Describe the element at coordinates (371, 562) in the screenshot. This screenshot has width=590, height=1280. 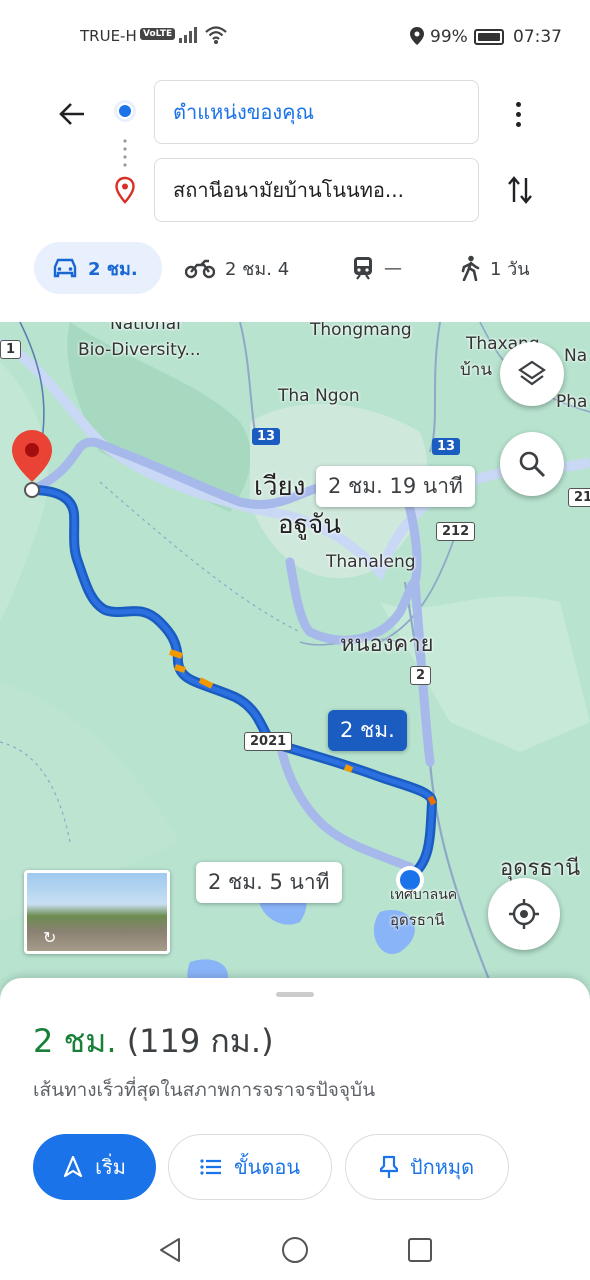
I see `map-label: Thanaleng` at that location.